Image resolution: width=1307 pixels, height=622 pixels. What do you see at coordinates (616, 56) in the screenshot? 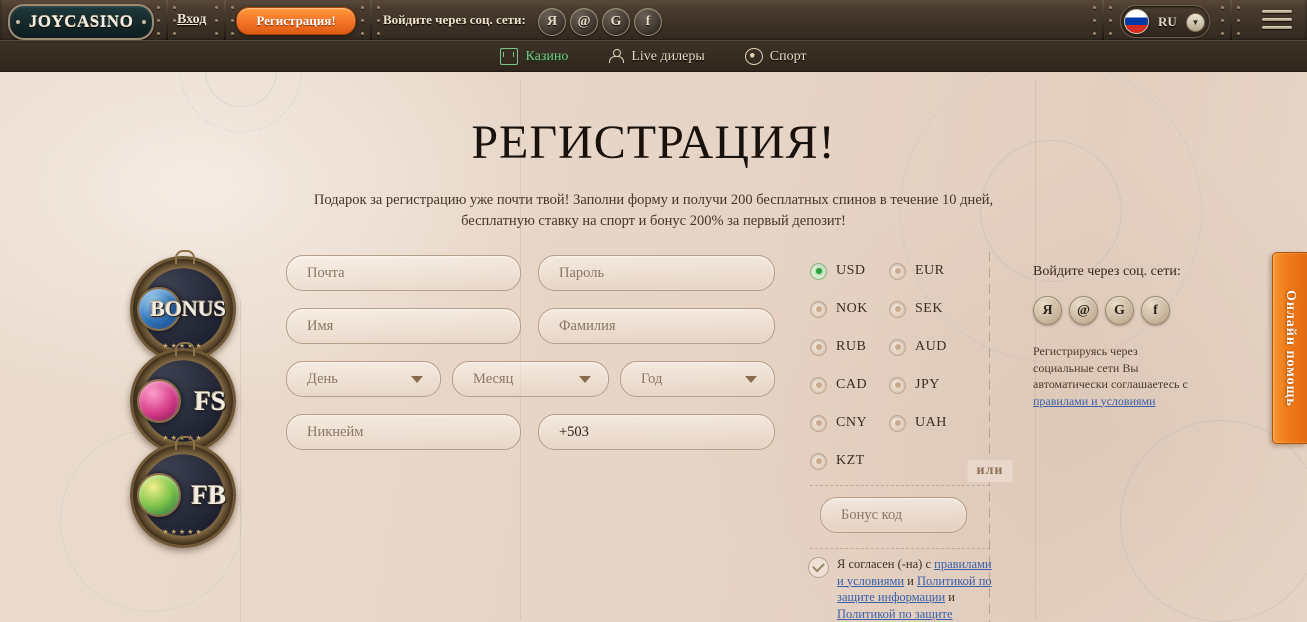
I see `live-dealer-icon` at bounding box center [616, 56].